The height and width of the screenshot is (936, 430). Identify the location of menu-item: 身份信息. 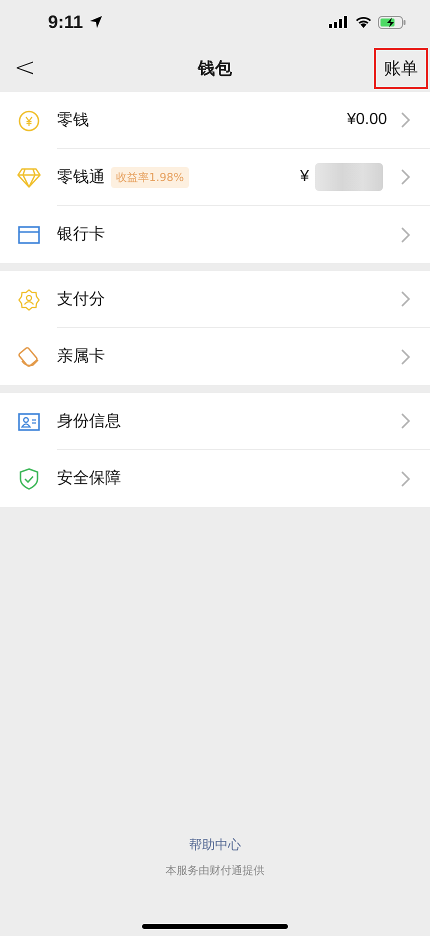
(215, 421).